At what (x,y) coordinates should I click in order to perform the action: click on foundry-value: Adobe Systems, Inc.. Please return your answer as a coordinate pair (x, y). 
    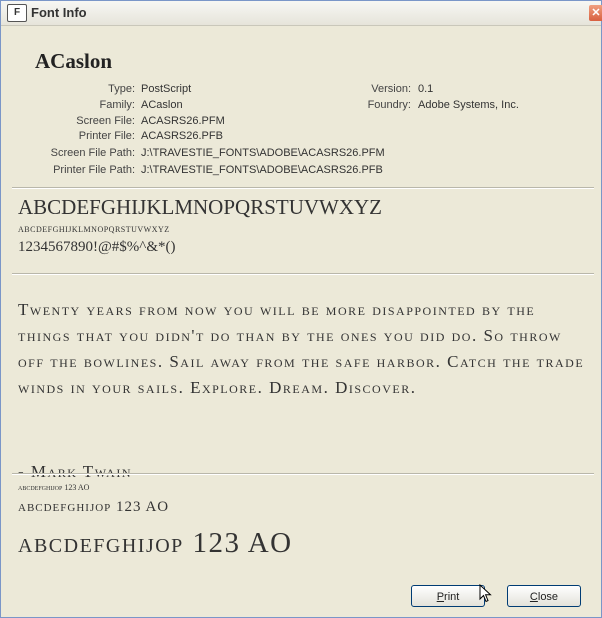
    Looking at the image, I should click on (468, 105).